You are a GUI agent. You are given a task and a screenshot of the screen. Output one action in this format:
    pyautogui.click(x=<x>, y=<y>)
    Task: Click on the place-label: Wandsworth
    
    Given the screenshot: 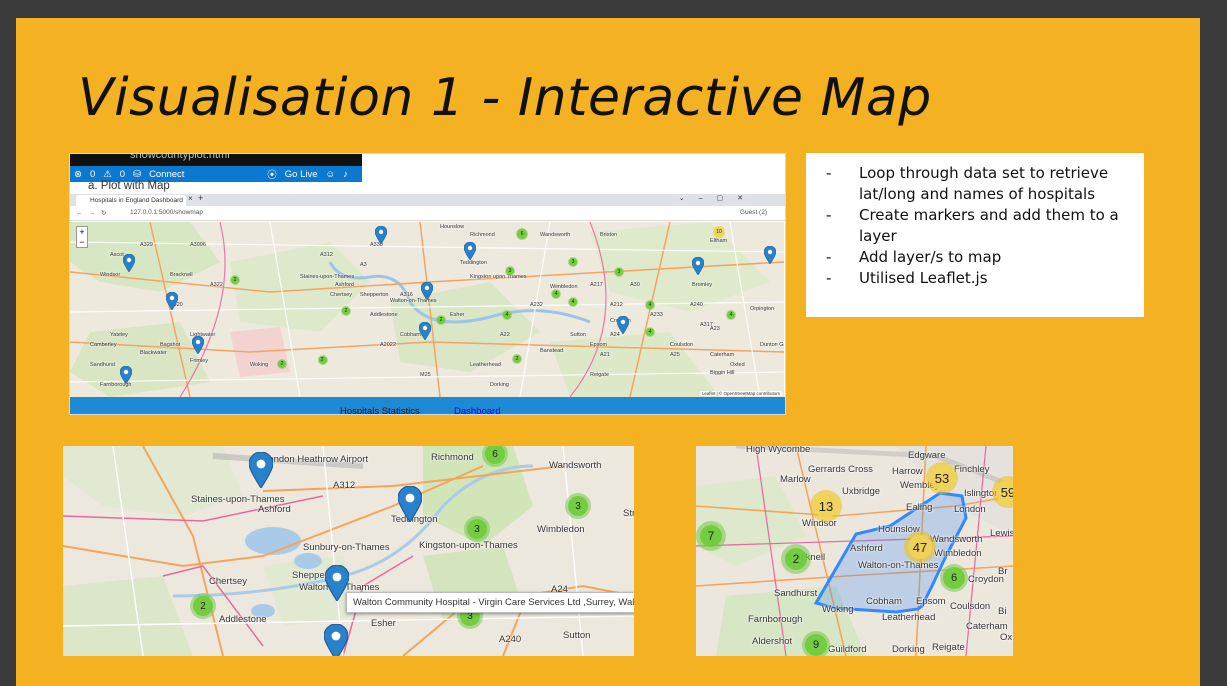 What is the action you would take?
    pyautogui.click(x=956, y=539)
    